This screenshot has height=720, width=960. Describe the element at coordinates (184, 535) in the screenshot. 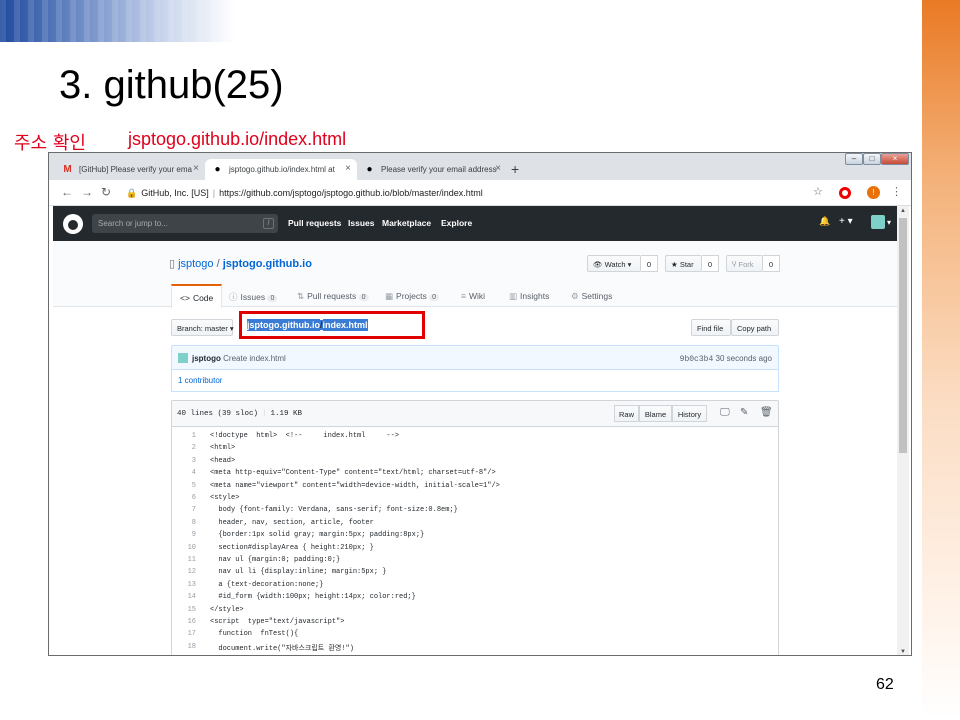

I see `line-number: 9` at that location.